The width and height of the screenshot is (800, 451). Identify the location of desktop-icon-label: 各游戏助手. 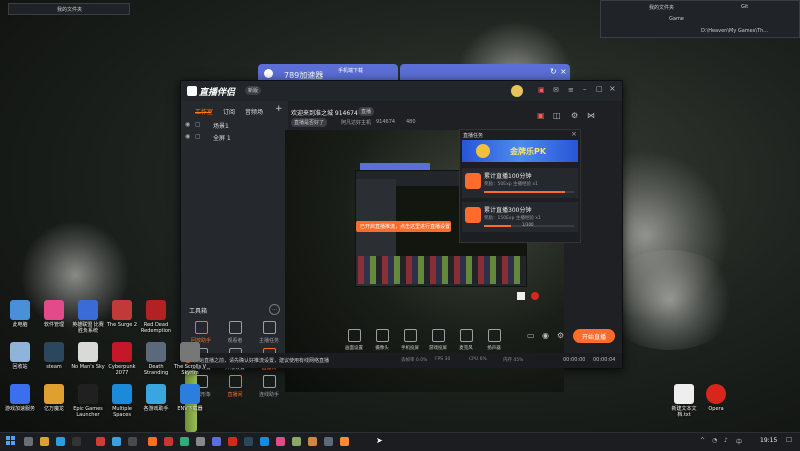
(156, 409).